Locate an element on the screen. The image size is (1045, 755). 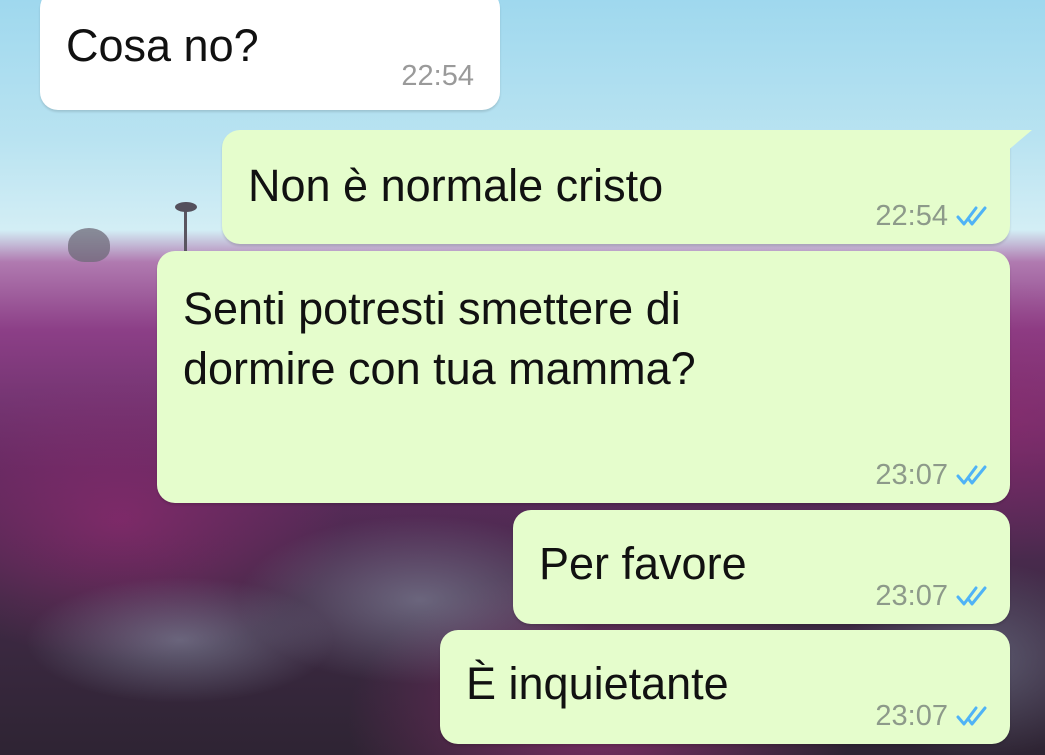
message-bubble-outgoing: È inquietante 23:07 is located at coordinates (725, 687).